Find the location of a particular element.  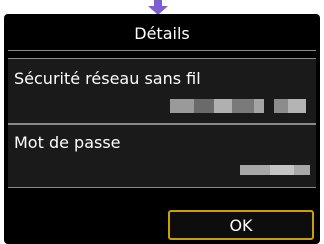

field-label: Mot de passe is located at coordinates (67, 142).